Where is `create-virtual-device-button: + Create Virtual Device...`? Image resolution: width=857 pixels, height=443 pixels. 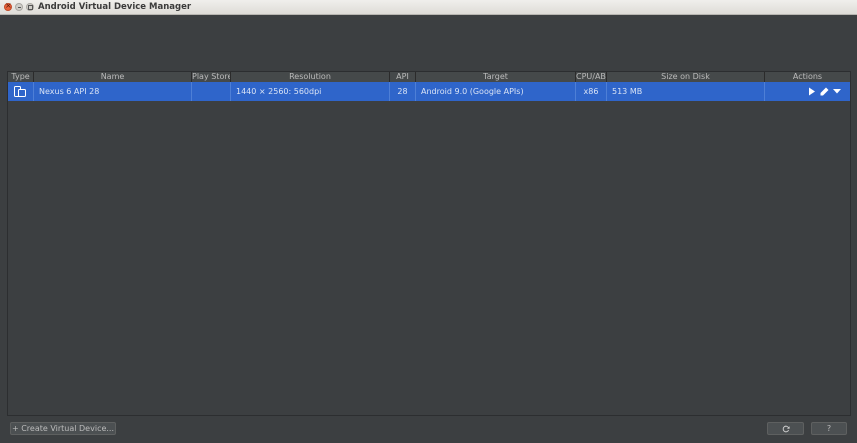 create-virtual-device-button: + Create Virtual Device... is located at coordinates (63, 428).